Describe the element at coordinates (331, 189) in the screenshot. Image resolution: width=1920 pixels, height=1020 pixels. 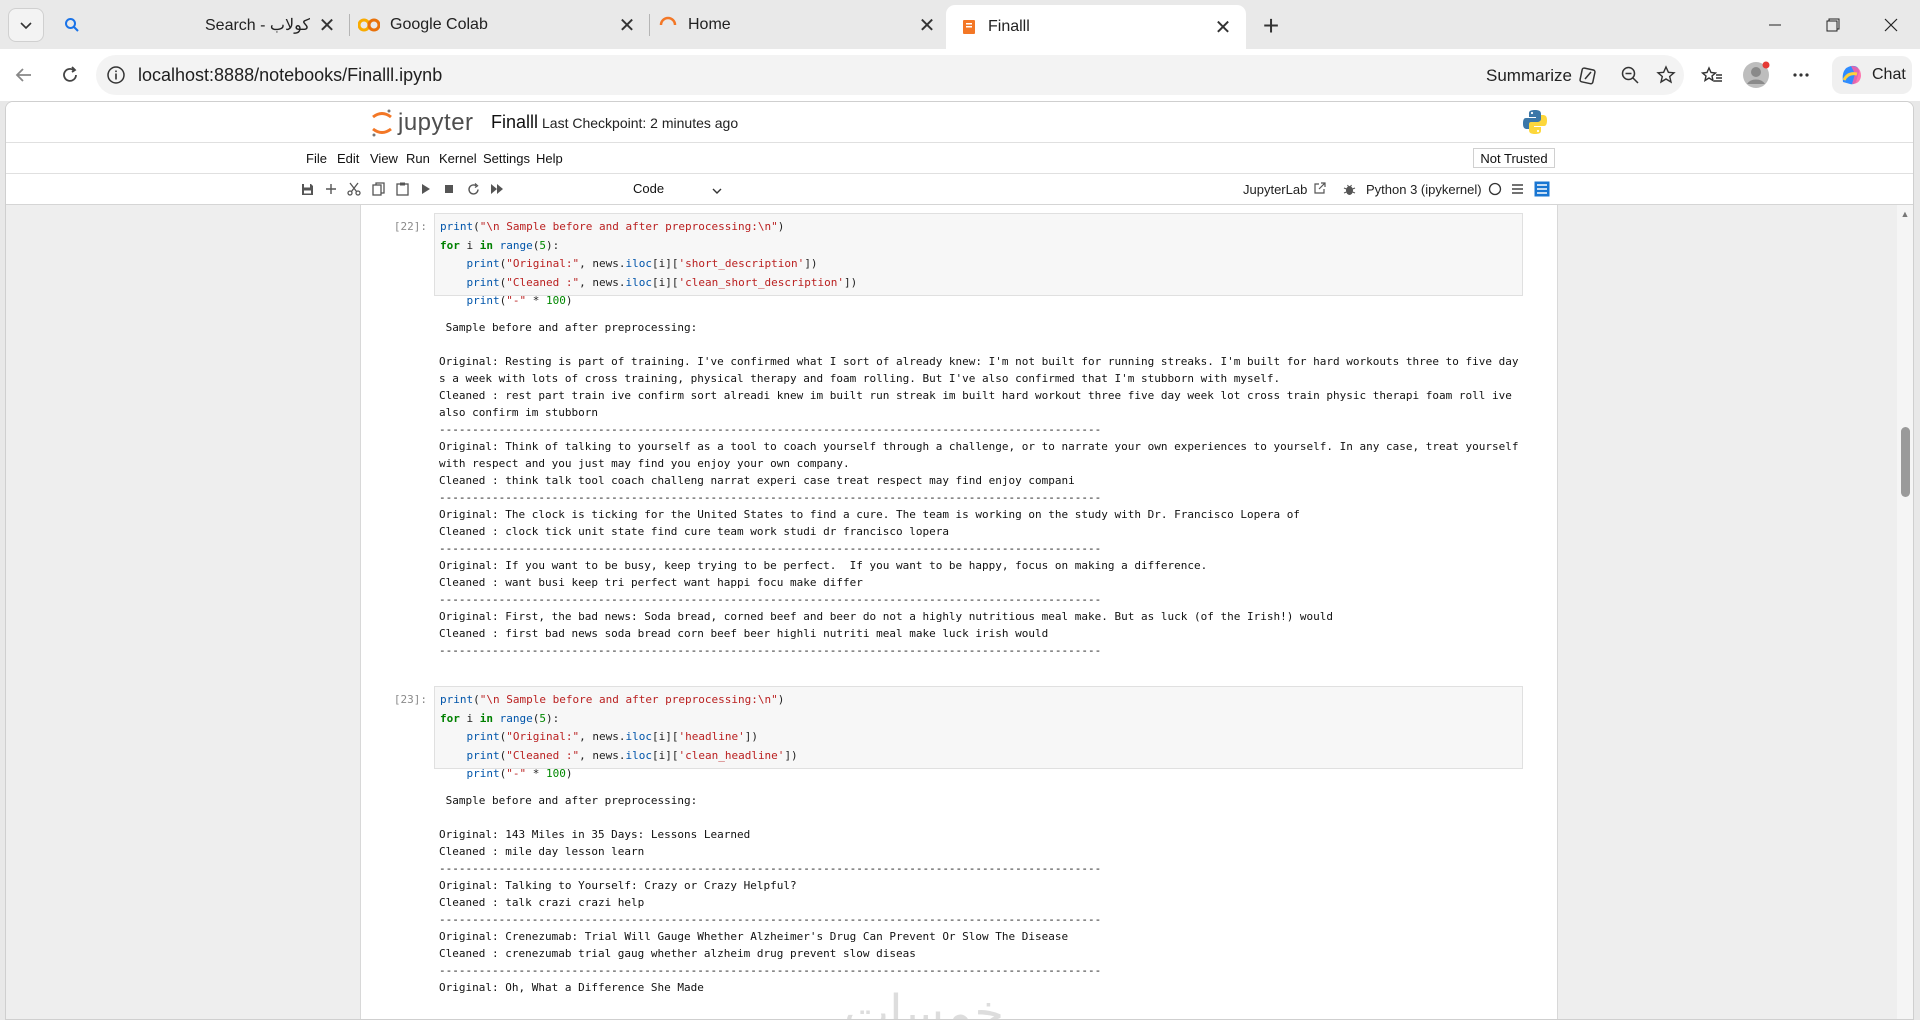
I see `insert-cell-button` at that location.